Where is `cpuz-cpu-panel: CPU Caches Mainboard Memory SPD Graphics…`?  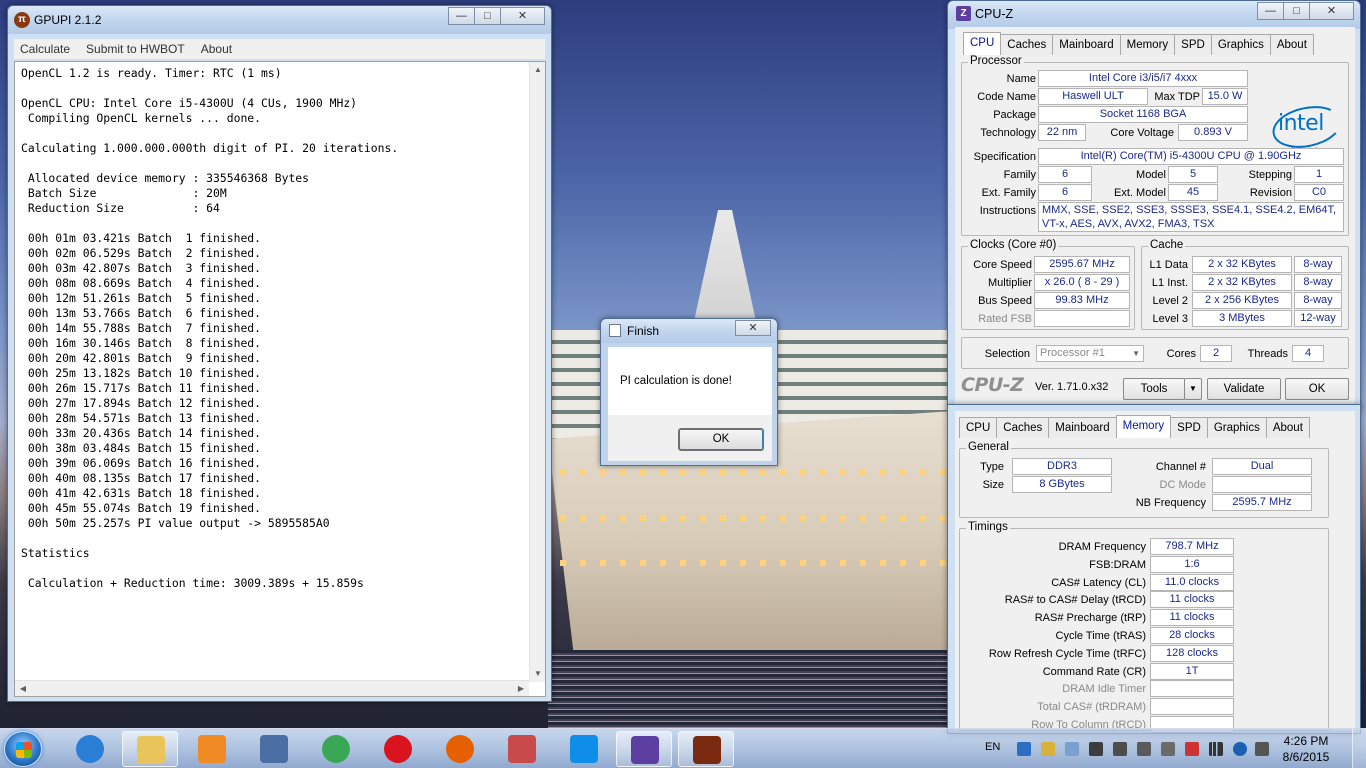 cpuz-cpu-panel: CPU Caches Mainboard Memory SPD Graphics… is located at coordinates (1155, 217).